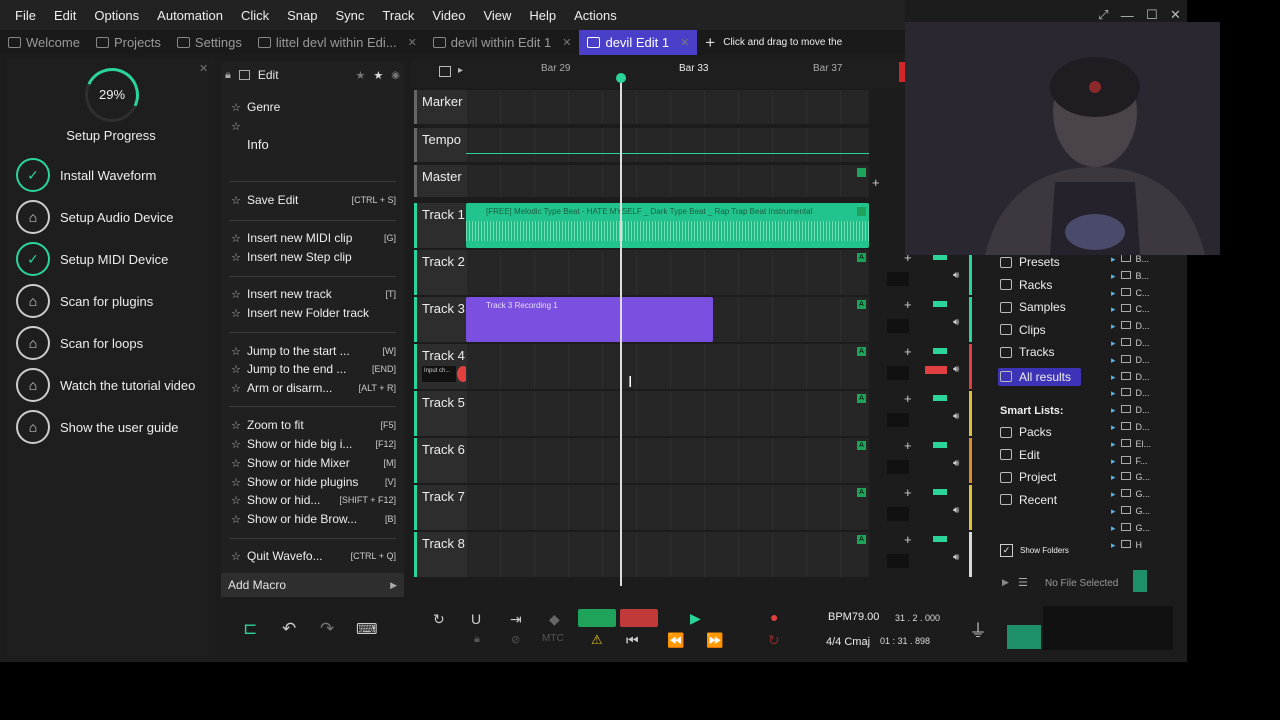 The width and height of the screenshot is (1280, 720). Describe the element at coordinates (440, 181) in the screenshot. I see `track-header: Master` at that location.